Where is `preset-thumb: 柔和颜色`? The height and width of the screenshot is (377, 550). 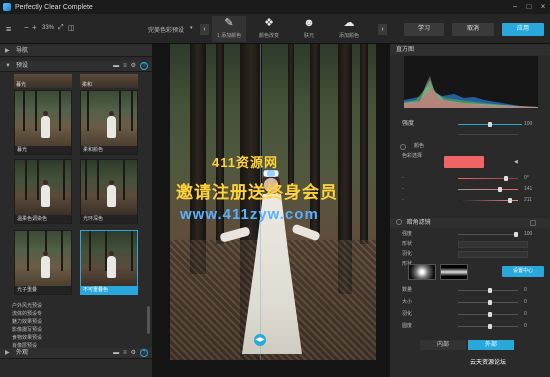
preset-thumb: 柔和颜色 is located at coordinates (109, 122).